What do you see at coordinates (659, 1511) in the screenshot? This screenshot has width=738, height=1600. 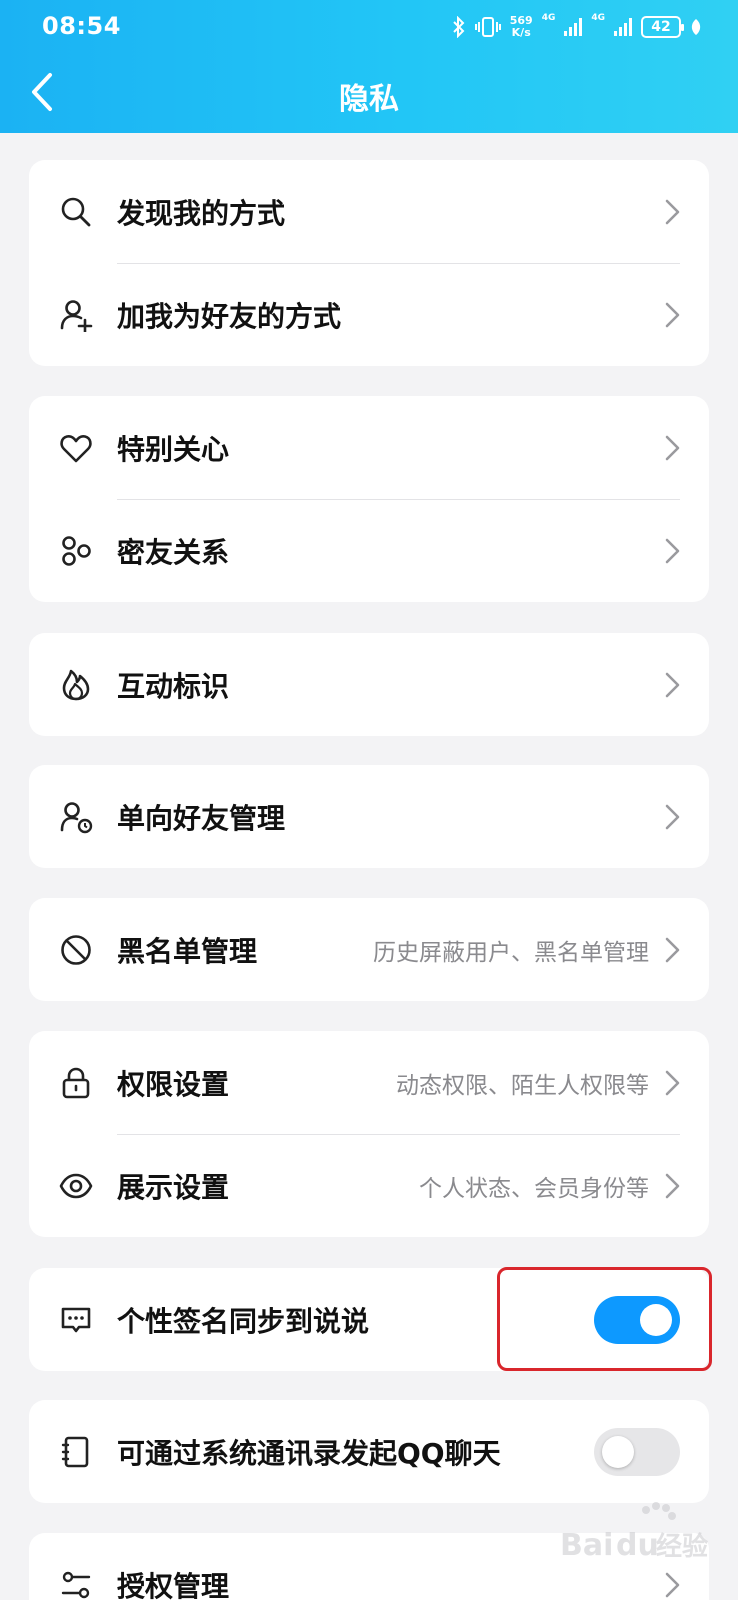 I see `paw-logo-icon` at bounding box center [659, 1511].